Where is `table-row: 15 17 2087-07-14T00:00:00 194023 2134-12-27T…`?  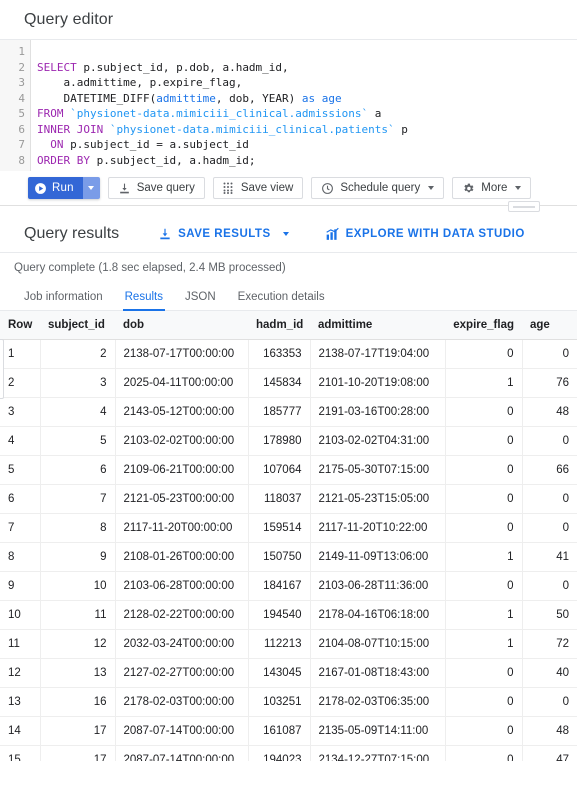
table-row: 15 17 2087-07-14T00:00:00 194023 2134-12-27T… is located at coordinates (288, 753).